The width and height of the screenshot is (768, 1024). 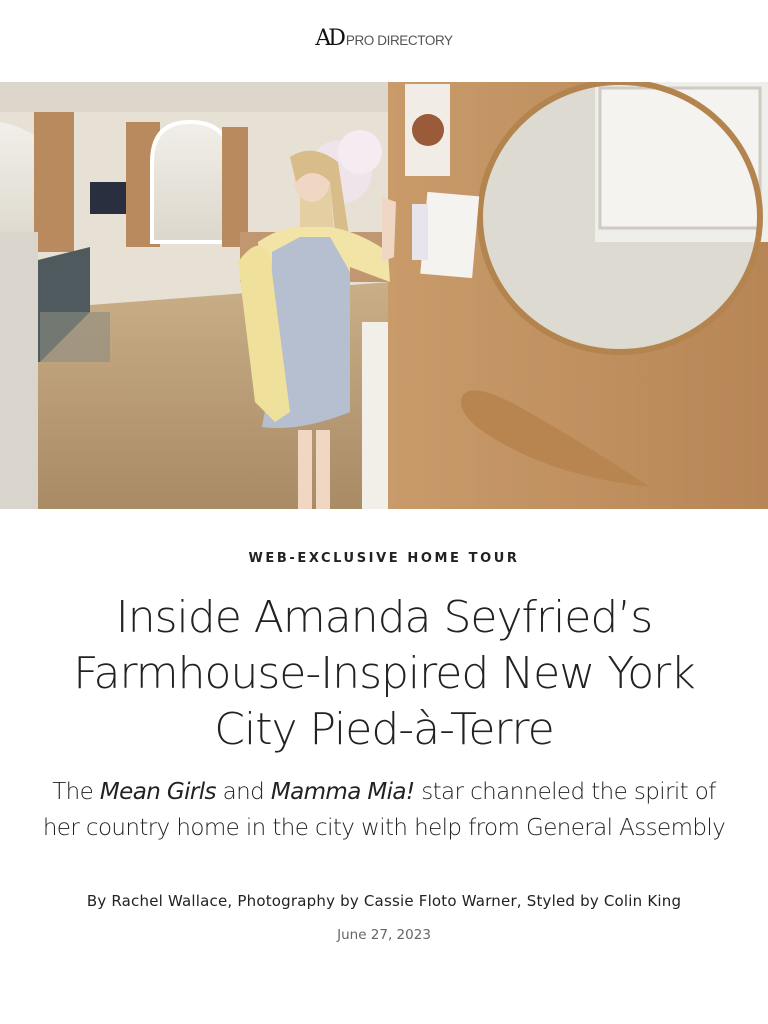 What do you see at coordinates (399, 40) in the screenshot?
I see `logo-text: PRO DIRECTORY` at bounding box center [399, 40].